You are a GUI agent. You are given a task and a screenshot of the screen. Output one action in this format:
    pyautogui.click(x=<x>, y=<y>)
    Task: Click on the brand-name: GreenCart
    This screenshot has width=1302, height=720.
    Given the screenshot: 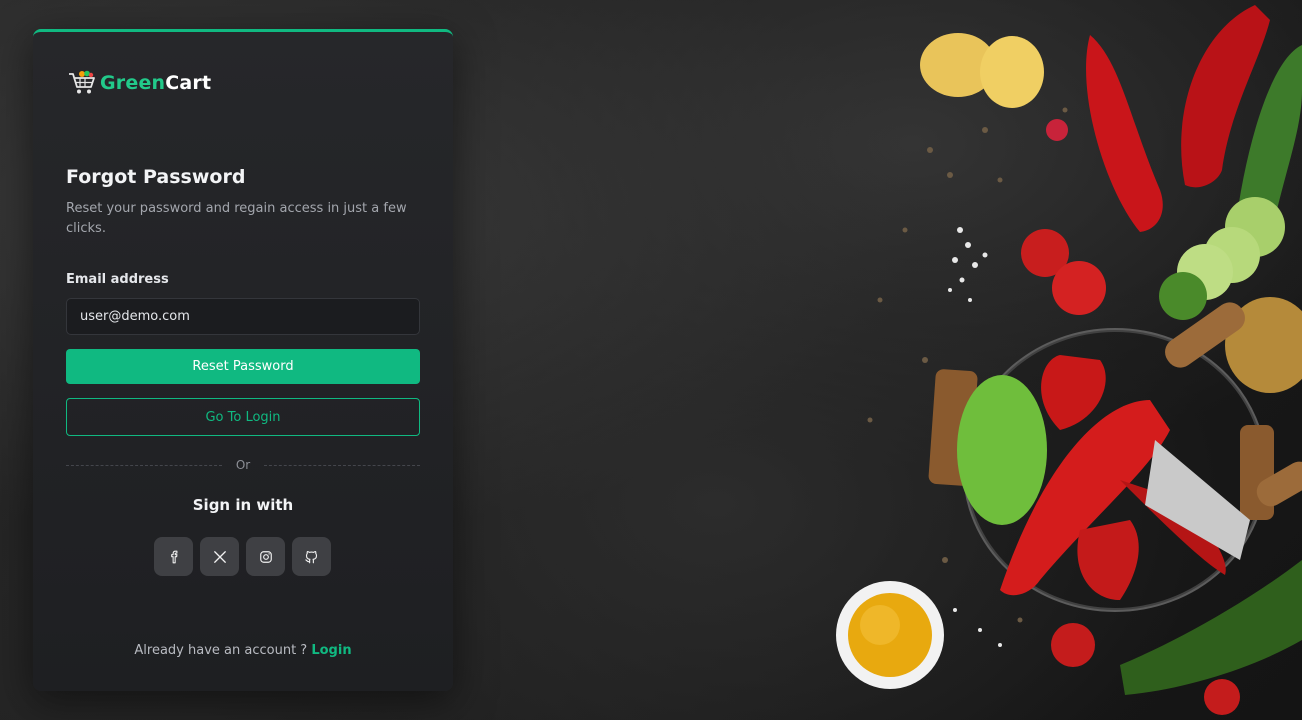 What is the action you would take?
    pyautogui.click(x=156, y=83)
    